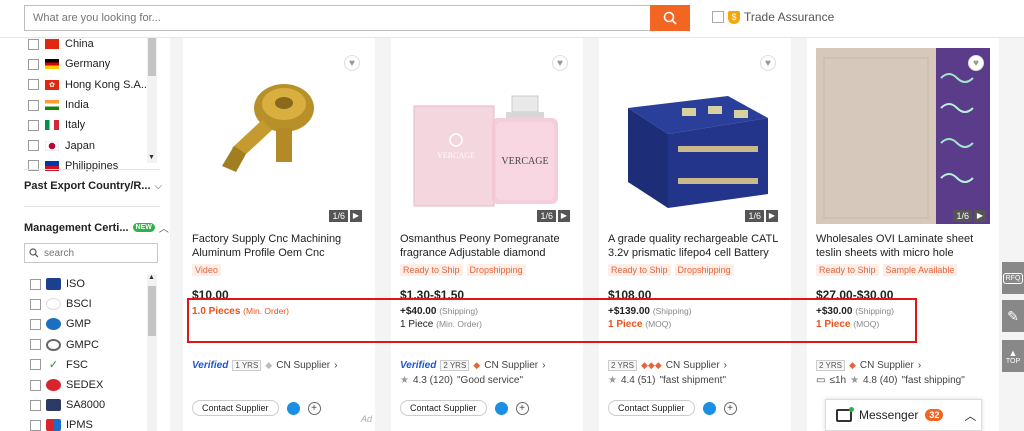 The width and height of the screenshot is (1024, 431). Describe the element at coordinates (158, 186) in the screenshot. I see `chevron-down-icon: ⌵` at that location.